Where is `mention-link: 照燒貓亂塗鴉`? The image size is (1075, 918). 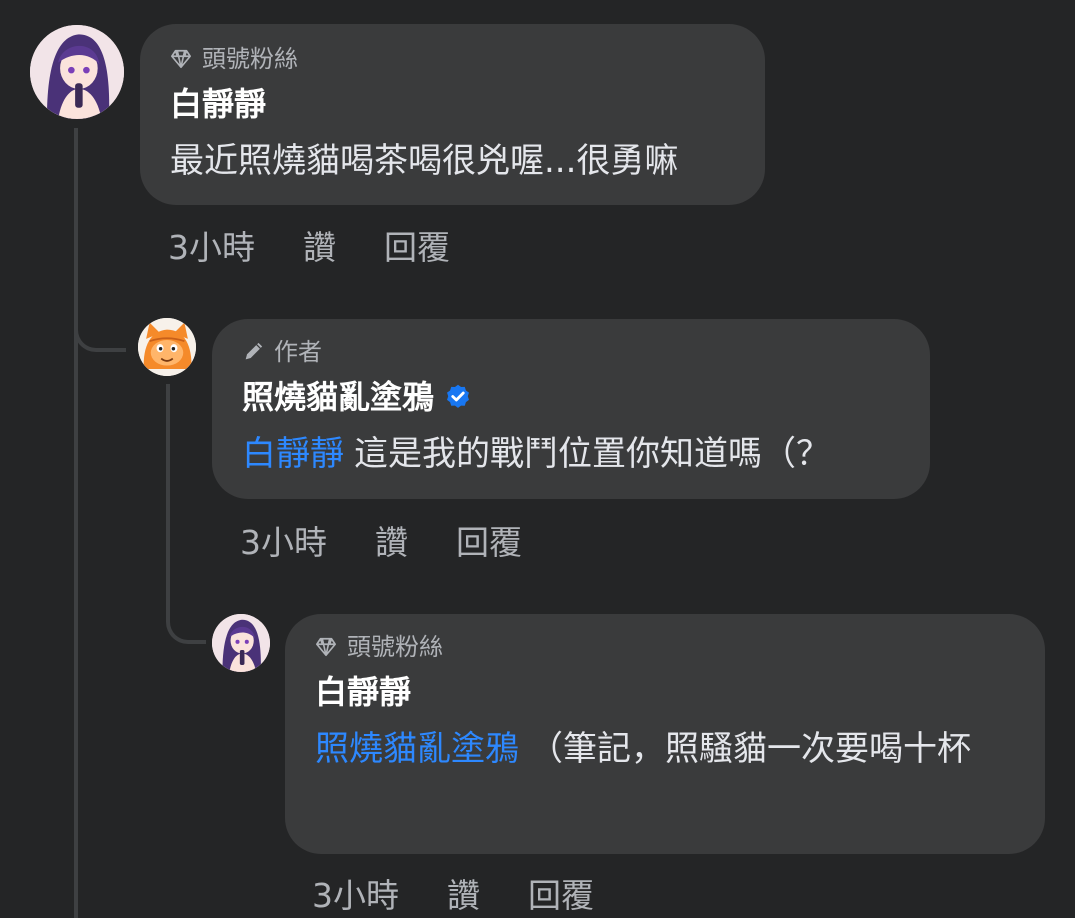
mention-link: 照燒貓亂塗鴉 is located at coordinates (417, 749).